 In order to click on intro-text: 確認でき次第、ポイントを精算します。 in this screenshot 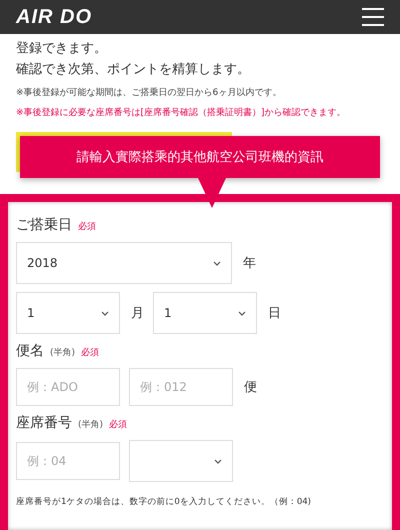, I will do `click(133, 70)`.